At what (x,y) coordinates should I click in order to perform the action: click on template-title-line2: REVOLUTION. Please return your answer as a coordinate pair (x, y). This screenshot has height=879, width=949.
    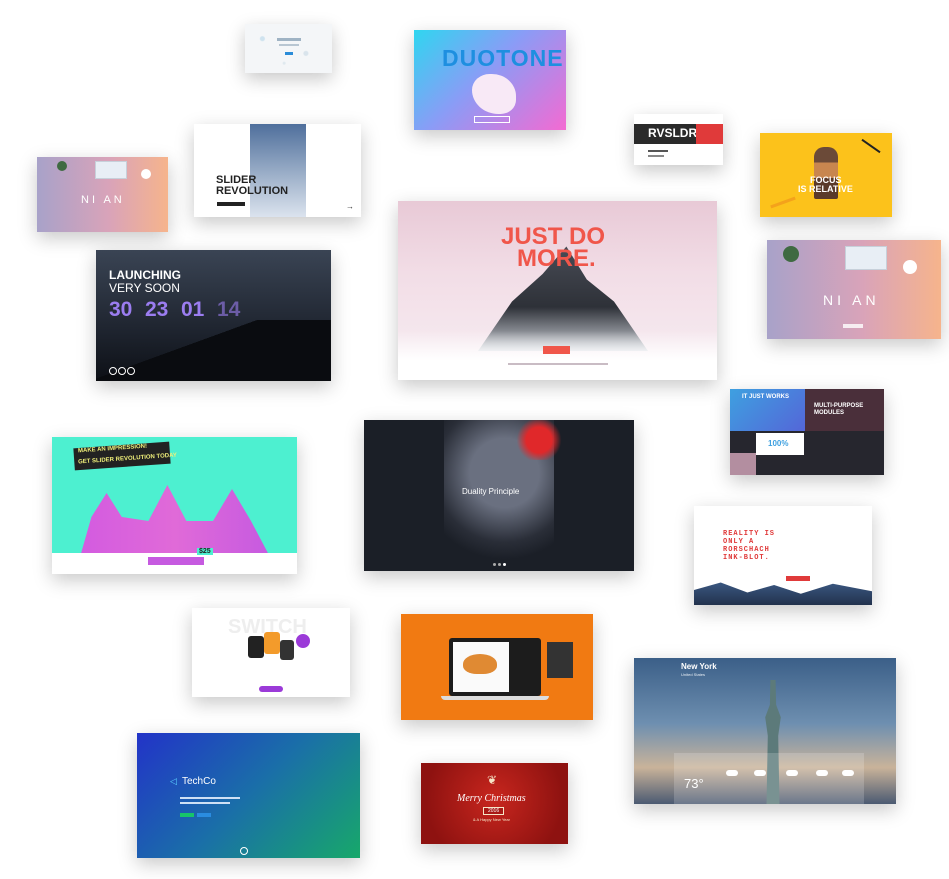
    Looking at the image, I should click on (252, 191).